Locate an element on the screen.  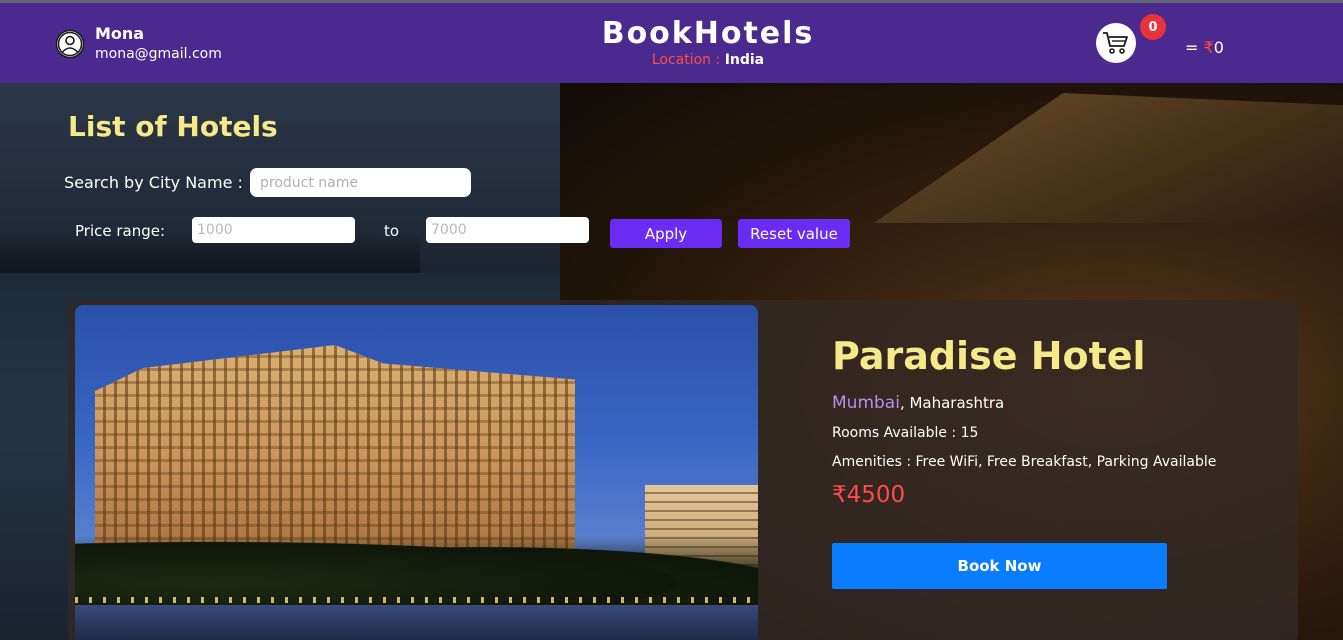
book-now-button: Book Now is located at coordinates (999, 566).